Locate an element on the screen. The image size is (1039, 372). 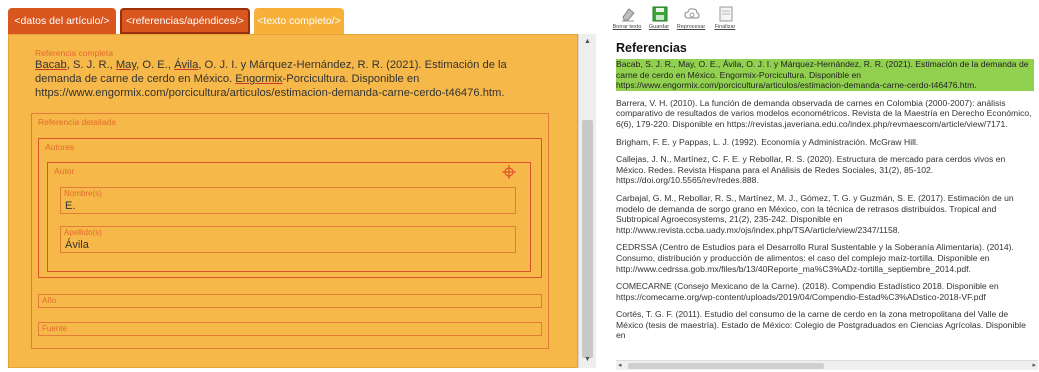
scroll-down-arrow-icon: ▼ is located at coordinates (587, 359).